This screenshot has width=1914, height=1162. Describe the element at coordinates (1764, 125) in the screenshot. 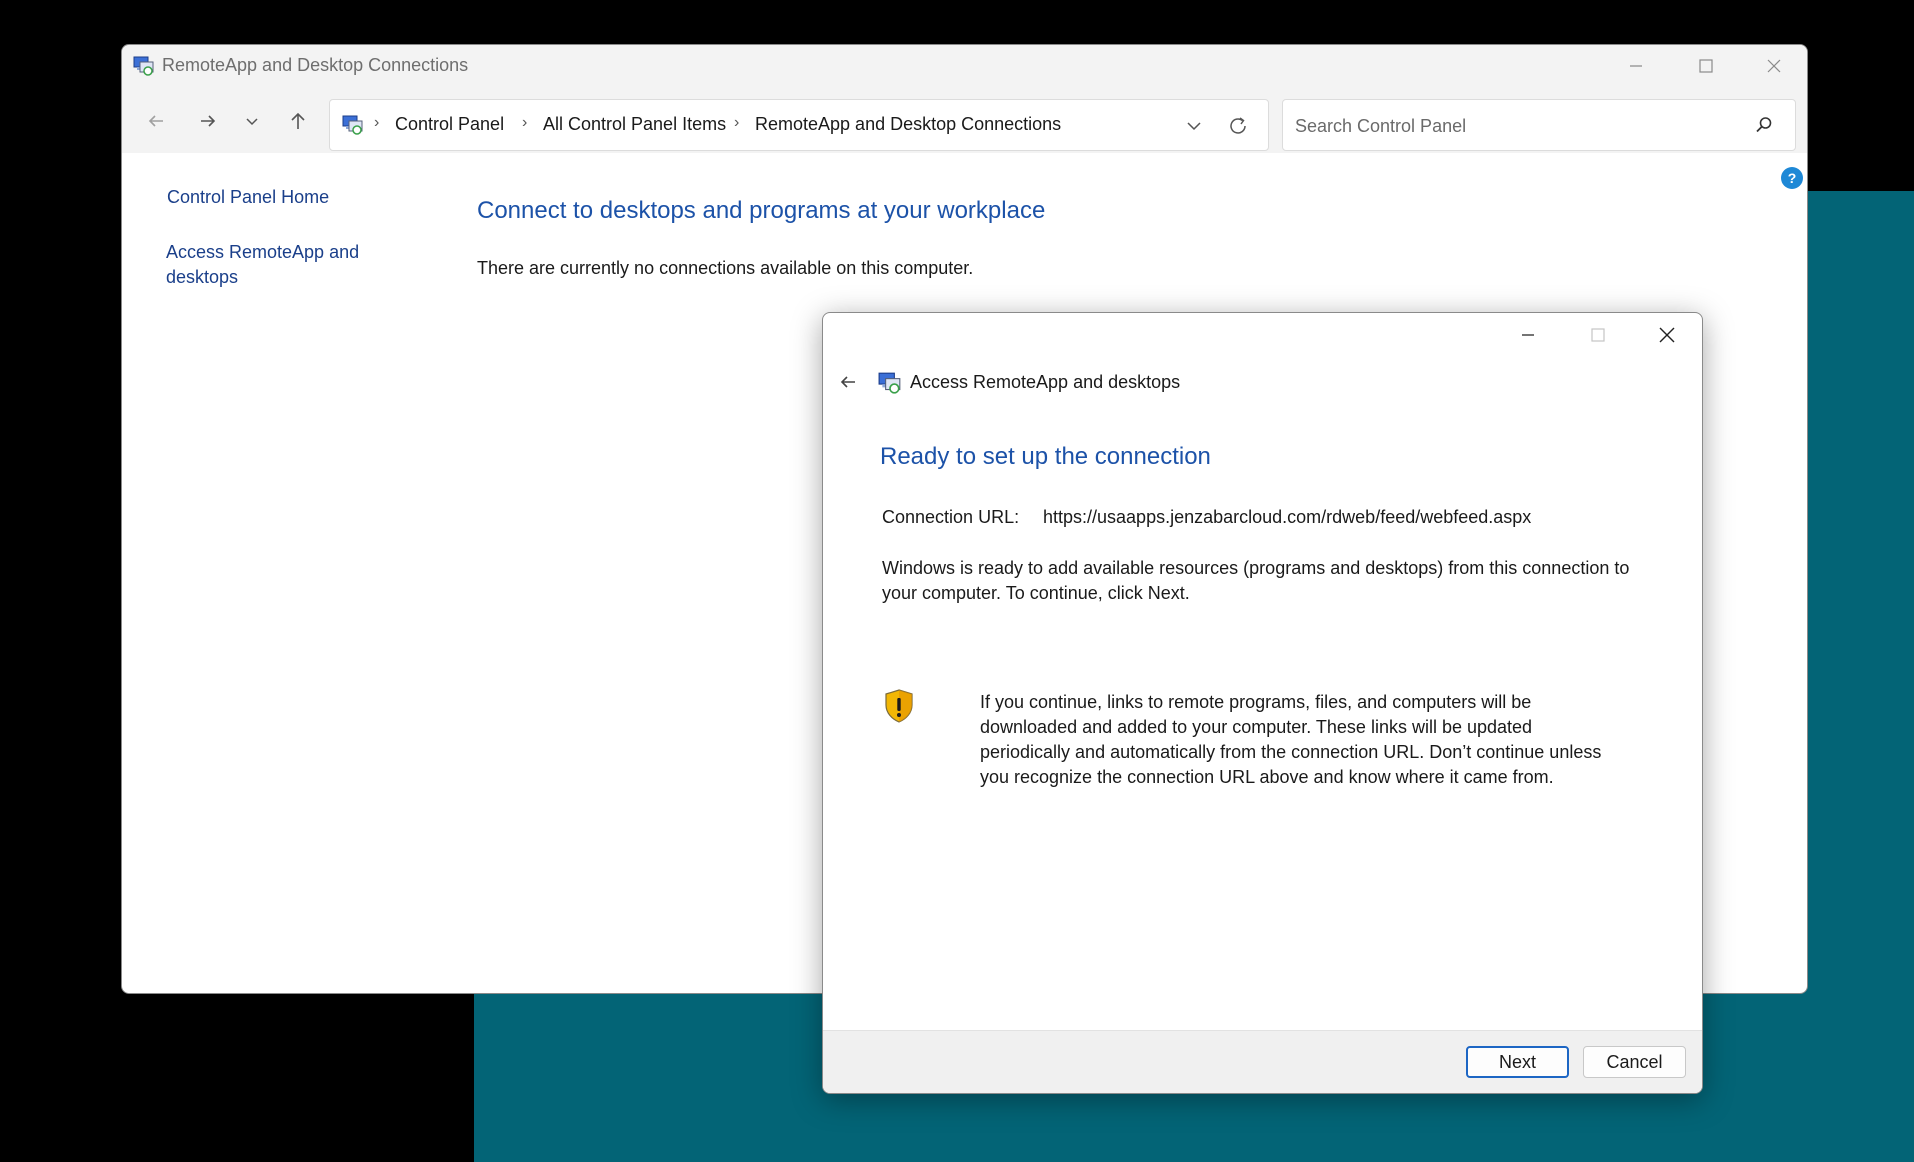

I see `search-icon` at that location.